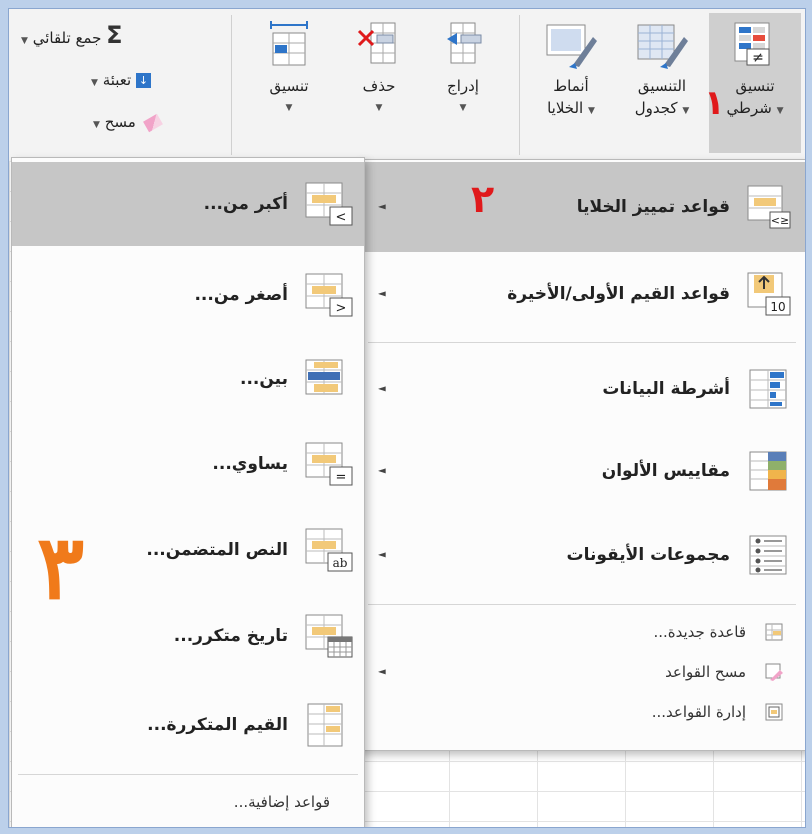 Image resolution: width=812 pixels, height=834 pixels. I want to click on format-as-table-button: التنسيق كجدول ▼, so click(662, 83).